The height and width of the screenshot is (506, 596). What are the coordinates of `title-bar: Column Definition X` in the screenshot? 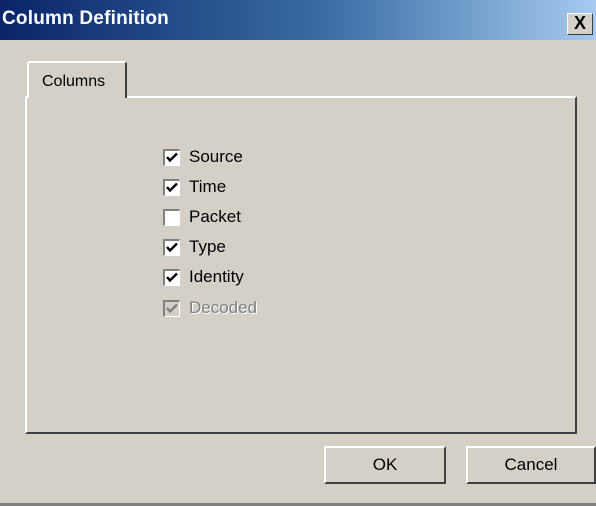 It's located at (298, 20).